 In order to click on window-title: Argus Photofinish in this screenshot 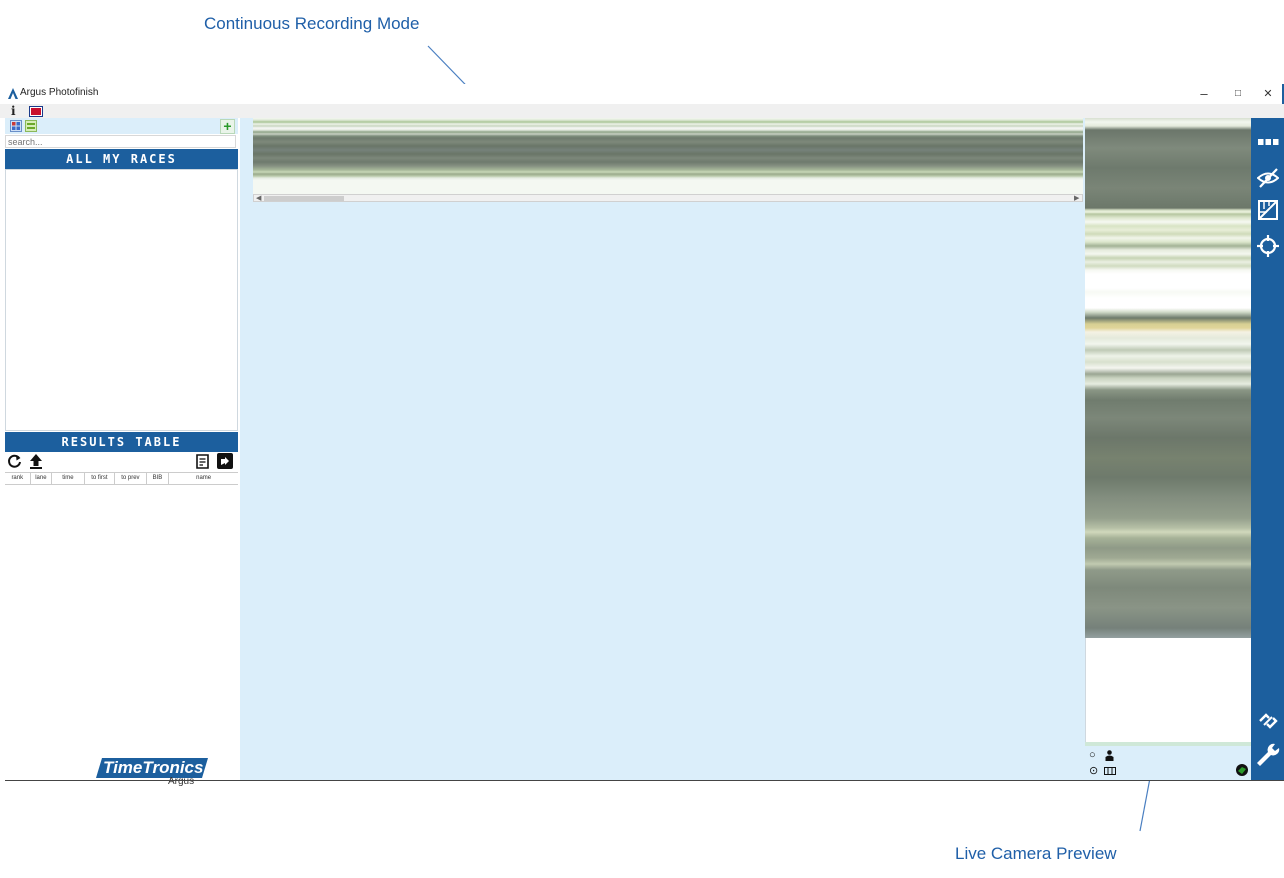, I will do `click(59, 92)`.